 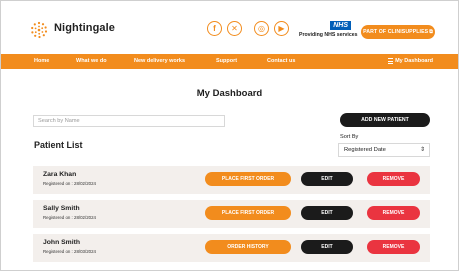 What do you see at coordinates (414, 61) in the screenshot?
I see `dashboard-label: My Dashboard` at bounding box center [414, 61].